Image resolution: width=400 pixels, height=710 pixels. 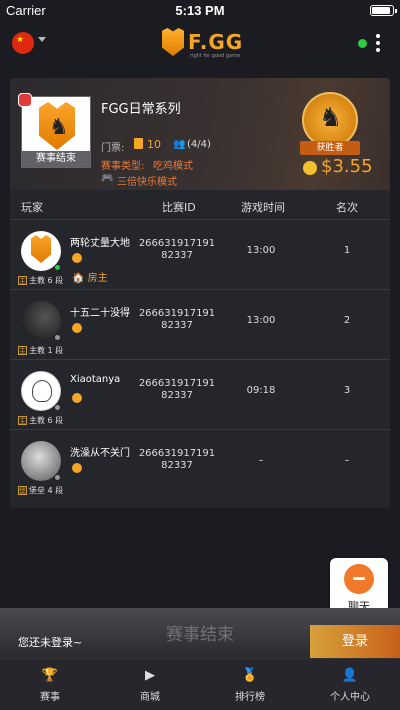 I want to click on table-row: 堡堡垒 4 段 洗澡从不关门 26663191719182337 – –, so click(x=200, y=465).